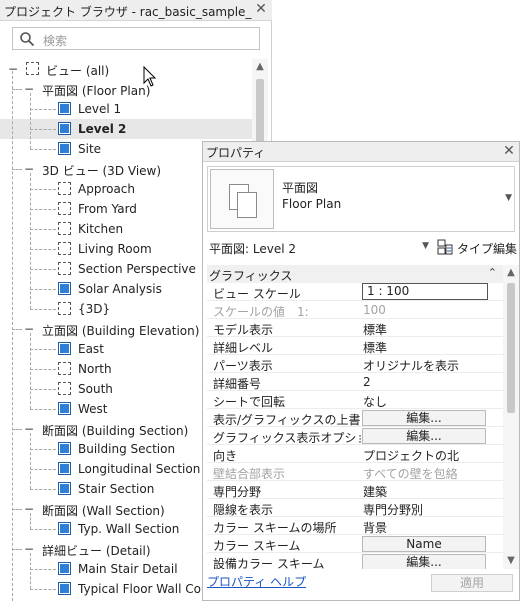  I want to click on tree-item-label: Solar Analysis, so click(120, 289).